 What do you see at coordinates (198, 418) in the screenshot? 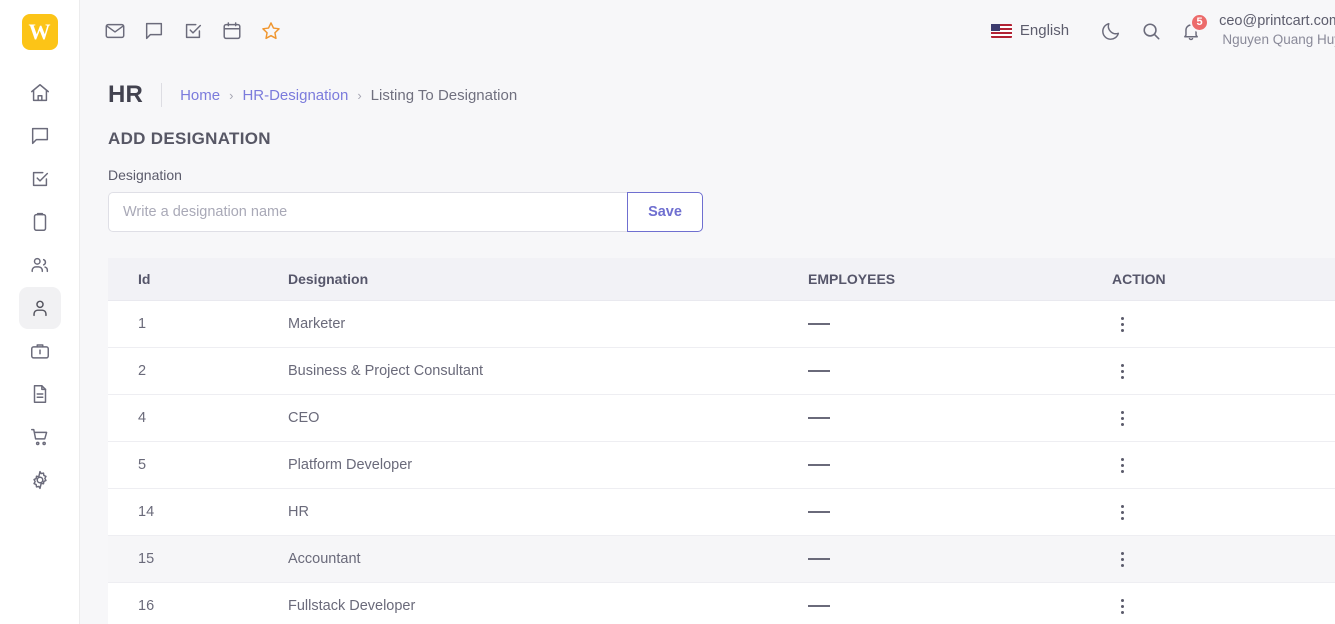
I see `cell-id: 4` at bounding box center [198, 418].